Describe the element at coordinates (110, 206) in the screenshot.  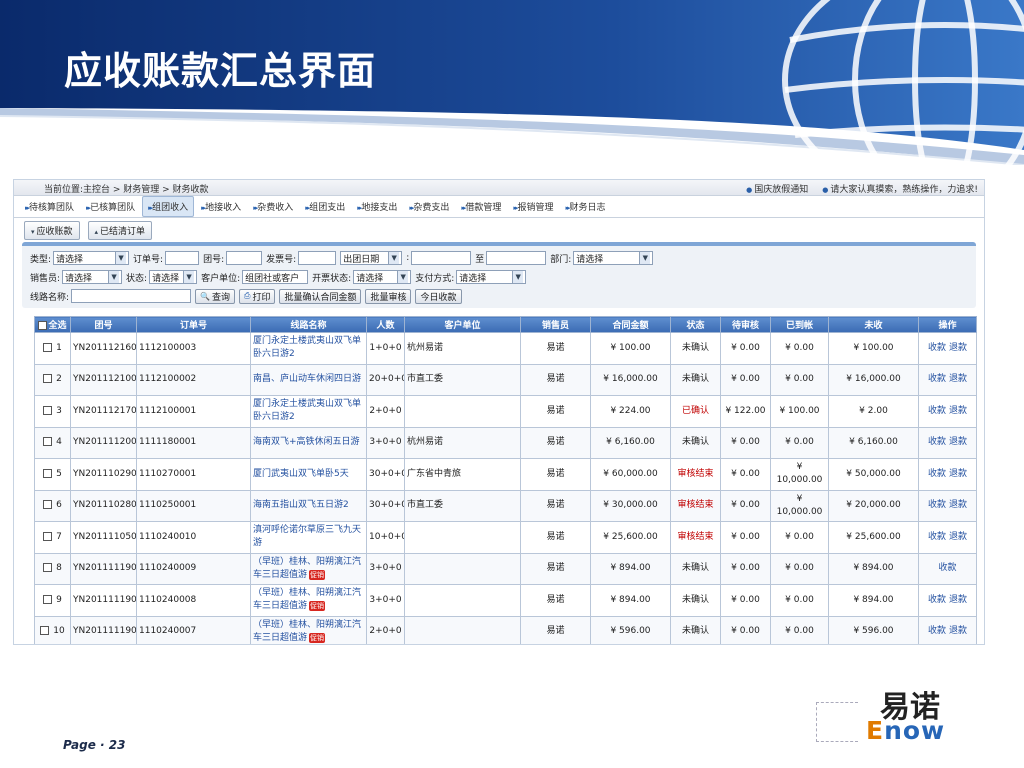
I see `nav-item: 已核算团队` at that location.